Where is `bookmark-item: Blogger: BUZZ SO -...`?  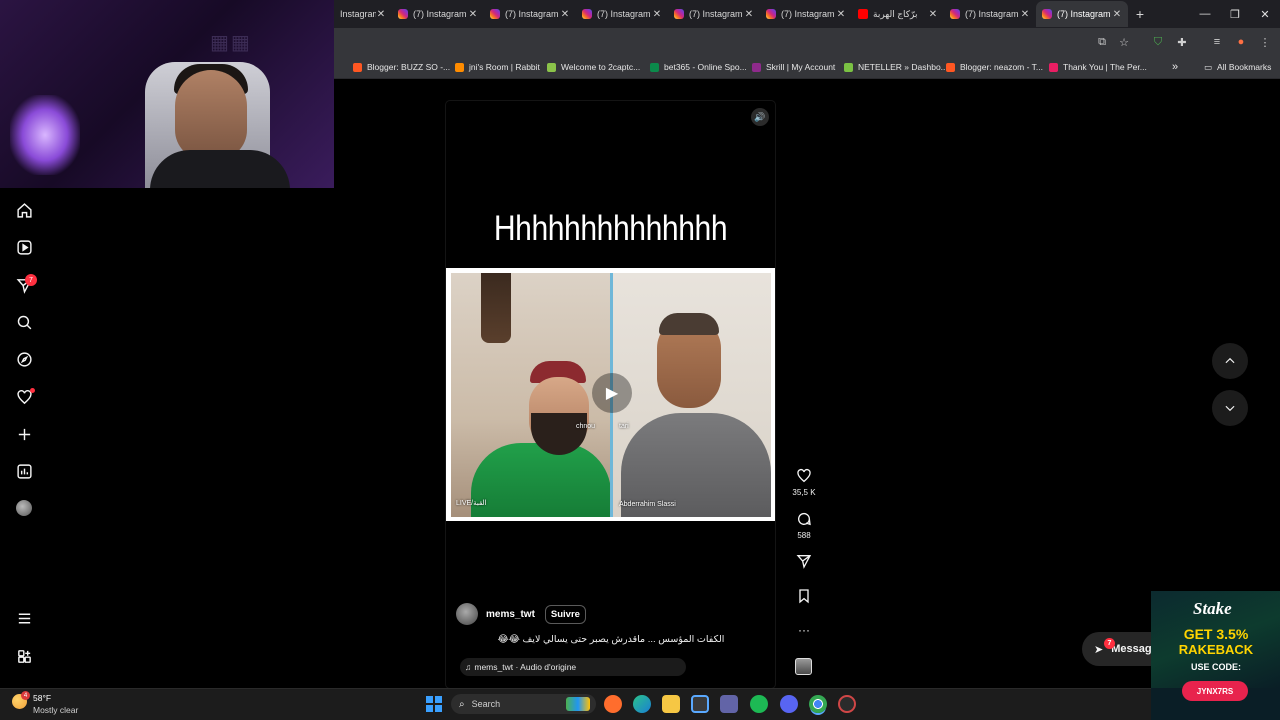
bookmark-item: Blogger: BUZZ SO -... is located at coordinates (401, 67).